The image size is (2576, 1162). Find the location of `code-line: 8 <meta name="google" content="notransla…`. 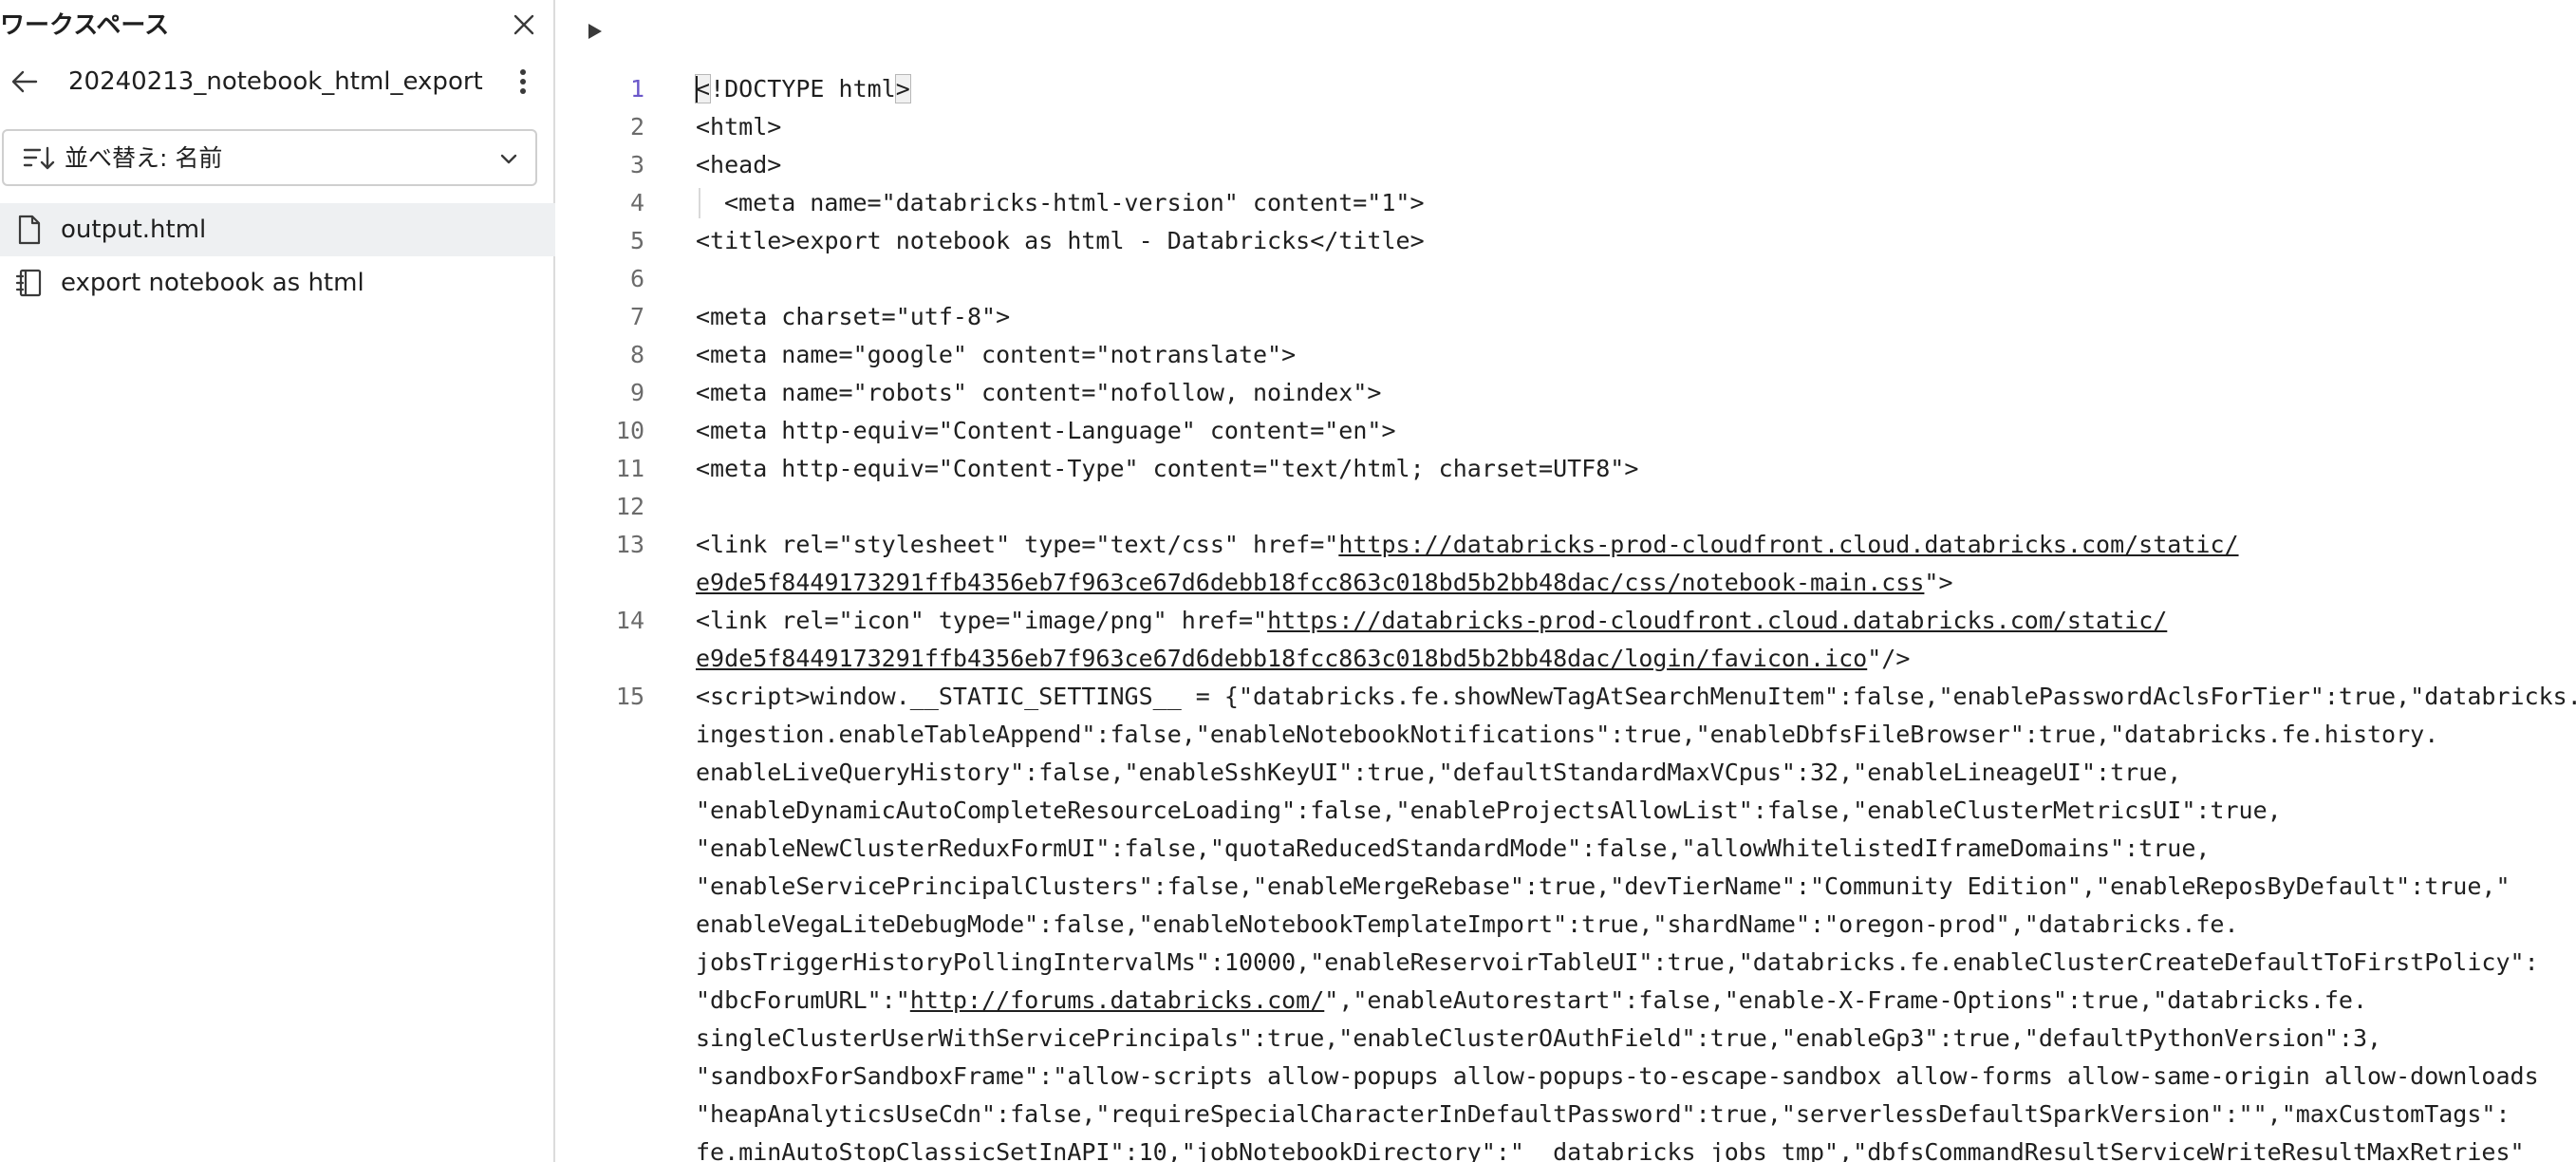

code-line: 8 <meta name="google" content="notransla… is located at coordinates (1566, 355).